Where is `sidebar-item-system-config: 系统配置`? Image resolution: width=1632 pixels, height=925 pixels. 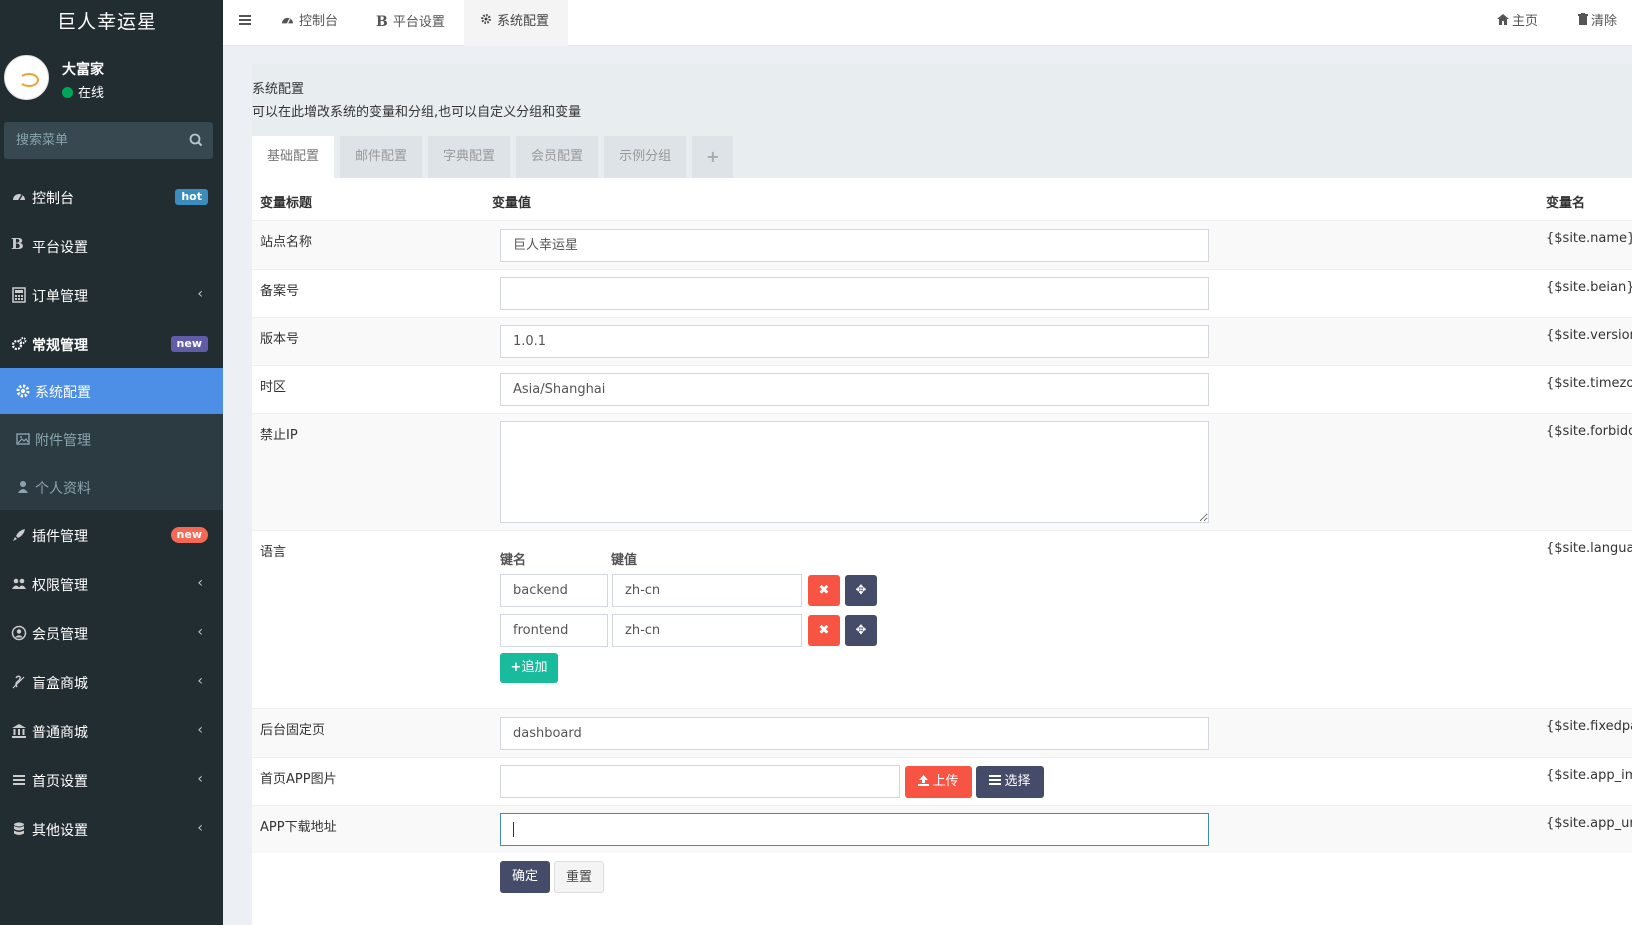
sidebar-item-system-config: 系统配置 is located at coordinates (111, 391).